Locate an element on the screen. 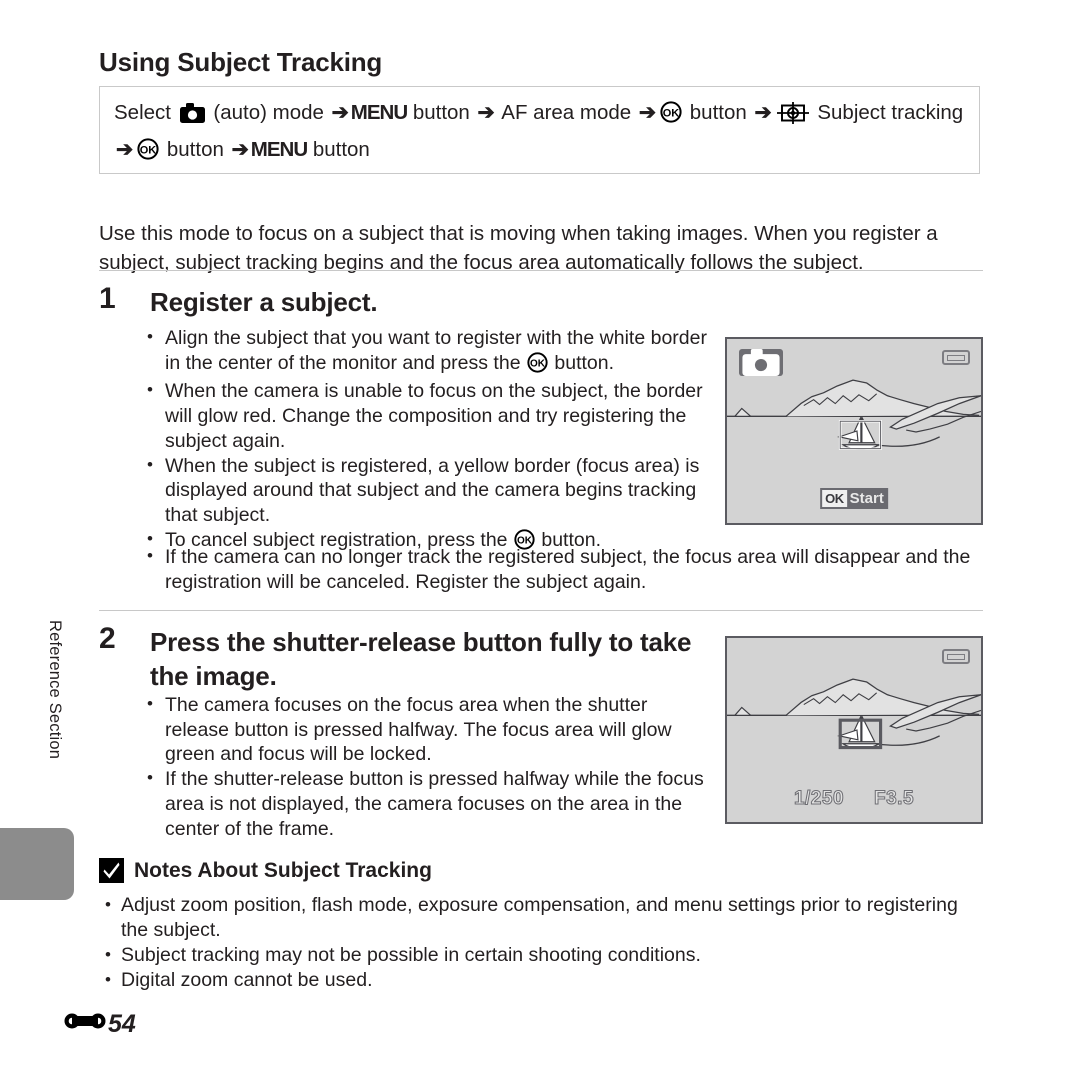 This screenshot has width=1080, height=1080. nav-text: (auto) mode is located at coordinates (268, 112).